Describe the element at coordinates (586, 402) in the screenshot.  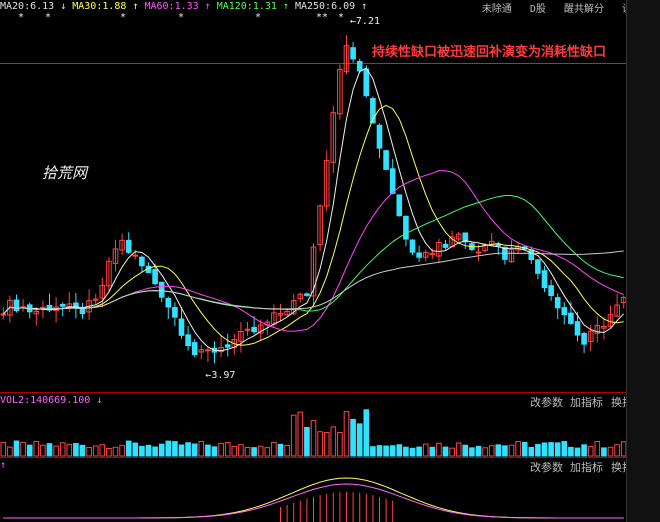
I see `add-indicator-button: 加指标` at that location.